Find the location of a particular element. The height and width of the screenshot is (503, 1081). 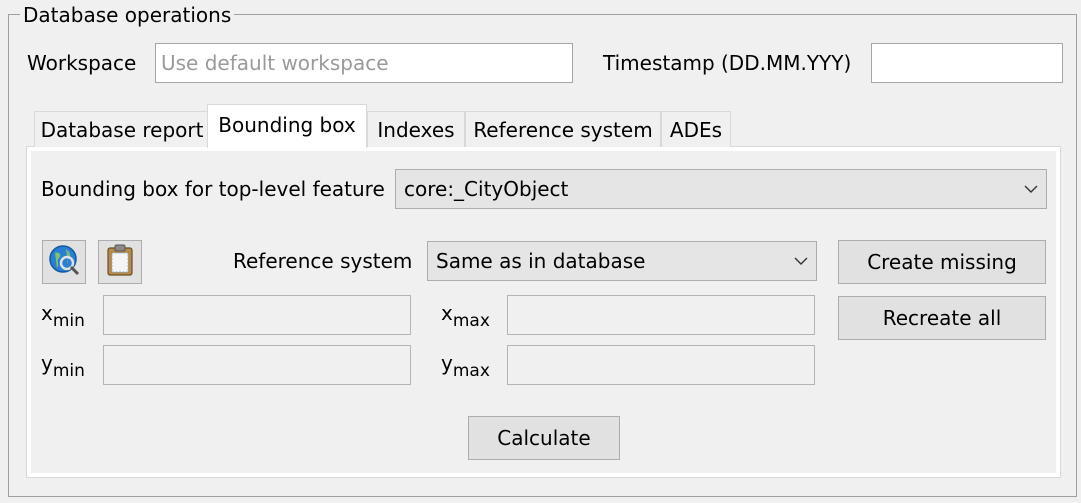

tab-label: Database report is located at coordinates (122, 129).